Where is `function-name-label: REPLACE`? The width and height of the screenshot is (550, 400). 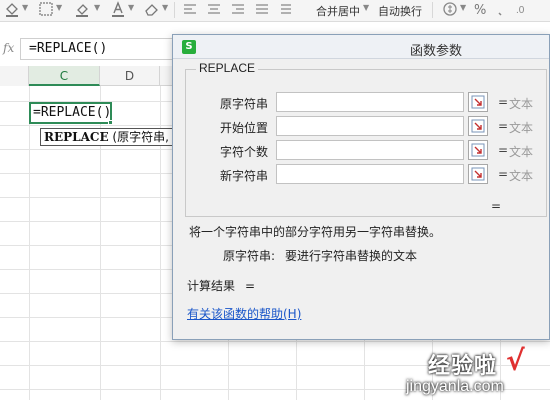 function-name-label: REPLACE is located at coordinates (227, 68).